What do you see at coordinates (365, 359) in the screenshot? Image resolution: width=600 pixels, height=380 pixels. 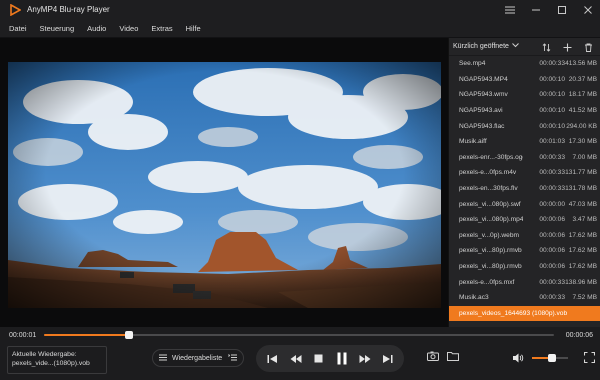 I see `fast-forward-icon` at bounding box center [365, 359].